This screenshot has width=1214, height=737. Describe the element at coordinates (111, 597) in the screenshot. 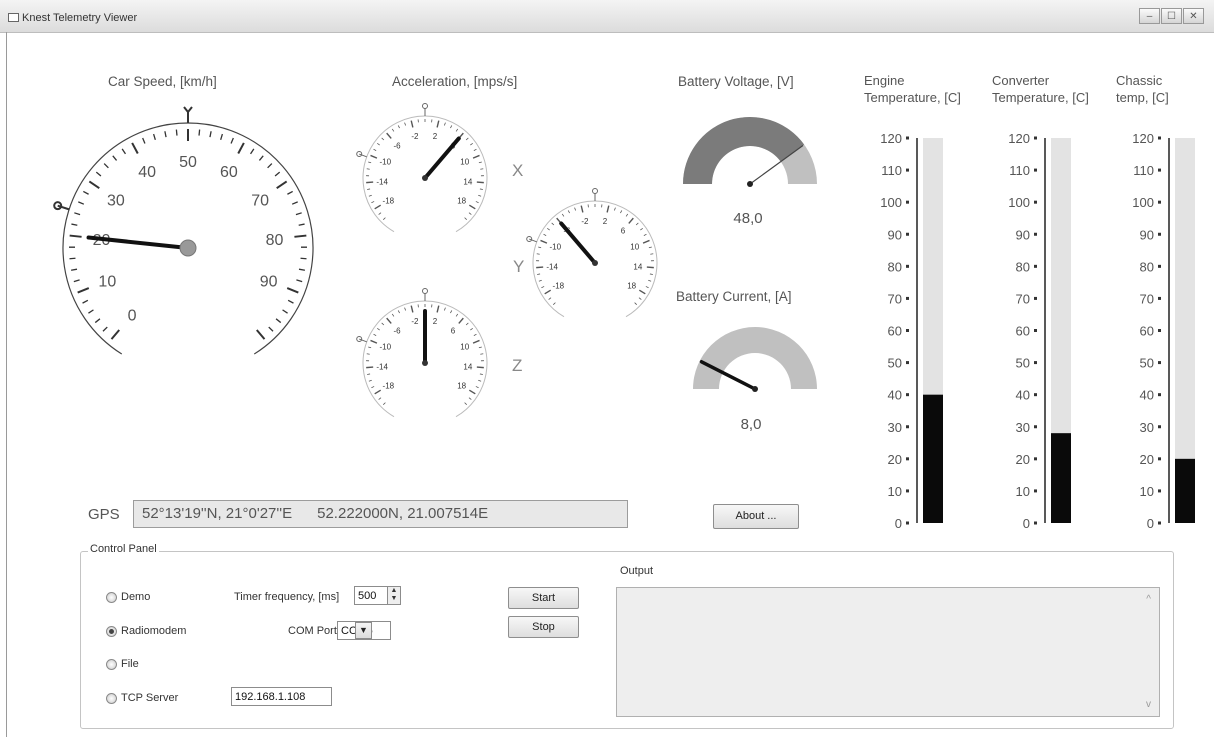

I see `demo-radio` at that location.